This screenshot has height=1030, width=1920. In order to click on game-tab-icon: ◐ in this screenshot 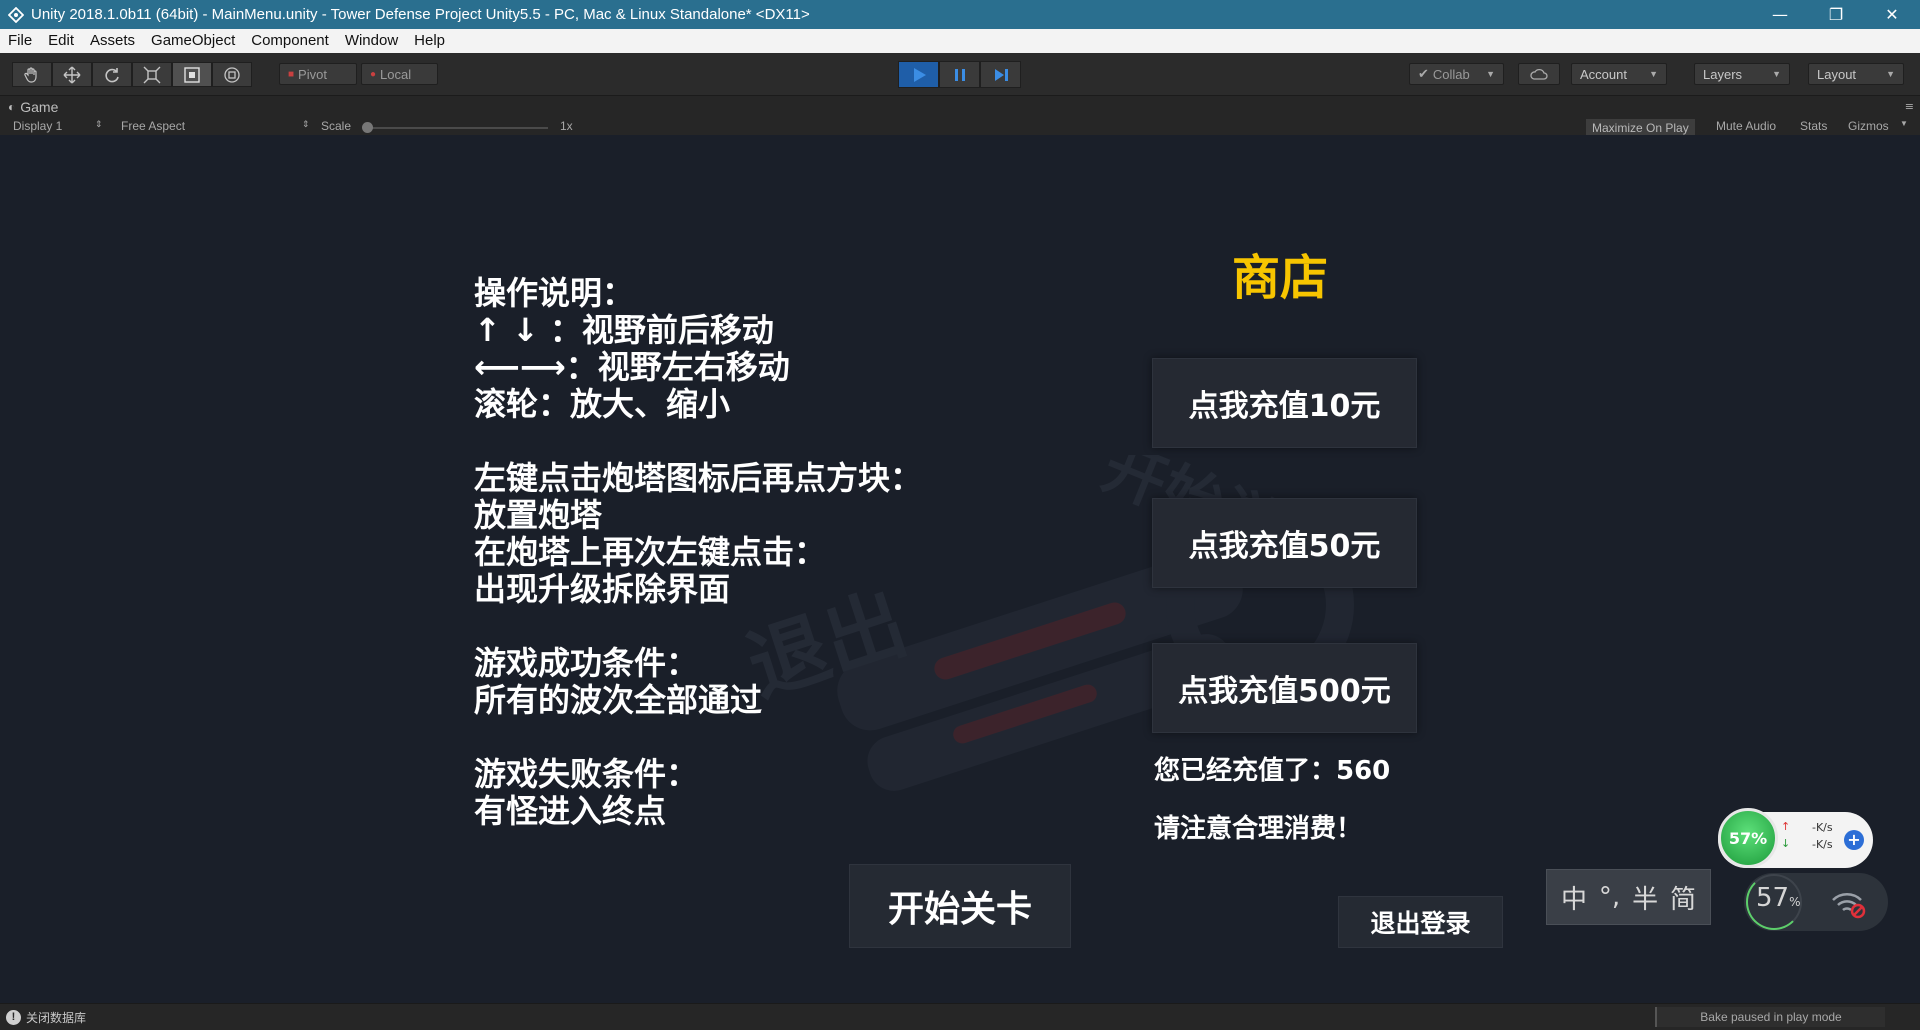, I will do `click(12, 107)`.